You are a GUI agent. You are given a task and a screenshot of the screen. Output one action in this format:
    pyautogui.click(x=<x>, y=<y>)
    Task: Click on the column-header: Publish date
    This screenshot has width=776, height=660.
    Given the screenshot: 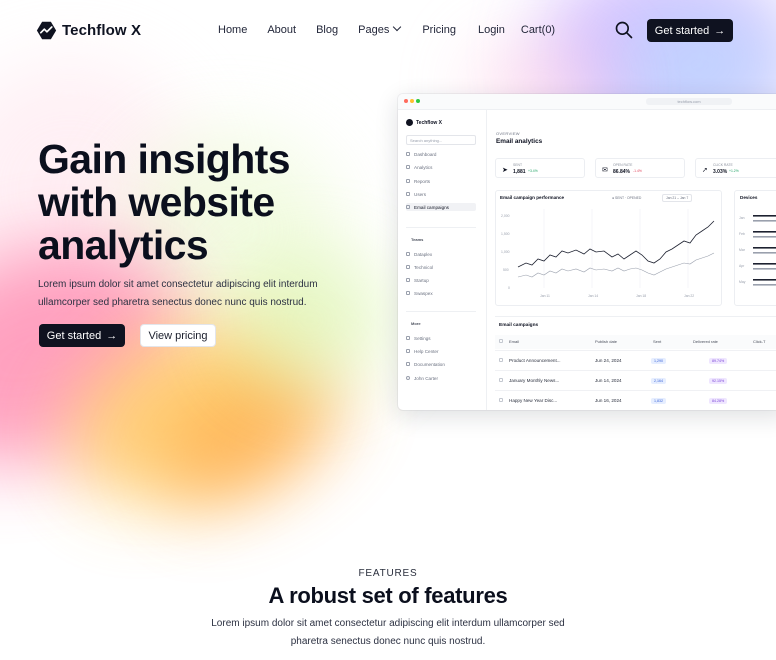 What is the action you would take?
    pyautogui.click(x=606, y=341)
    